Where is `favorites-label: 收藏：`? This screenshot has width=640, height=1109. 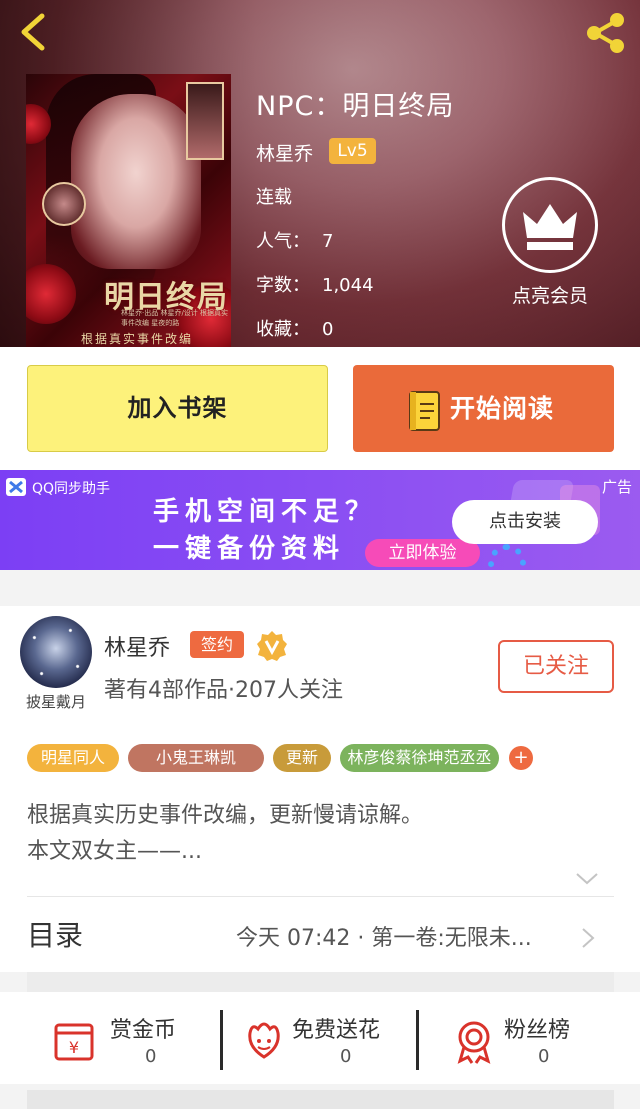
favorites-label: 收藏： is located at coordinates (283, 329).